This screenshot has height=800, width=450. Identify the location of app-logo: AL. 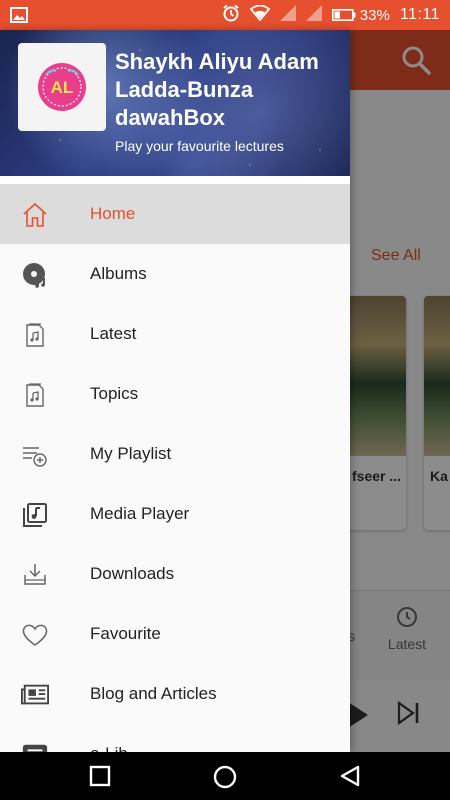
(62, 87).